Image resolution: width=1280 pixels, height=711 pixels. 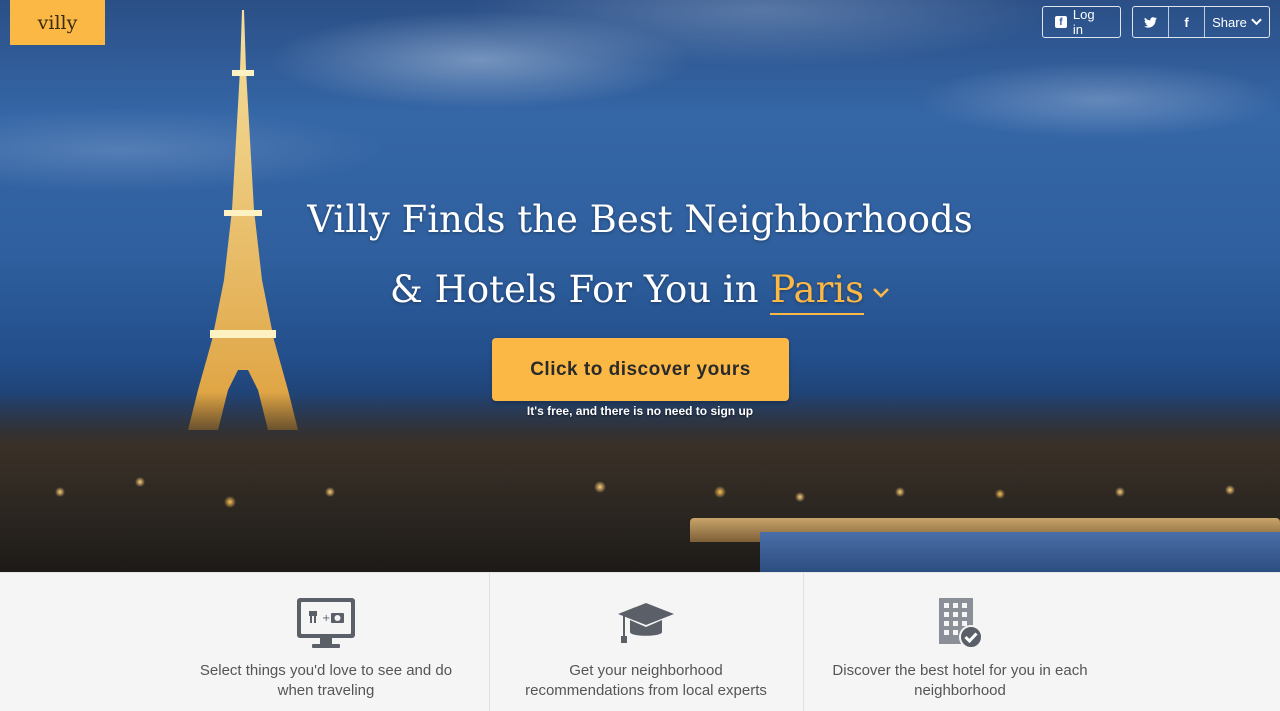 I want to click on headline-line-2: & Hotels For You in Paris, so click(x=640, y=290).